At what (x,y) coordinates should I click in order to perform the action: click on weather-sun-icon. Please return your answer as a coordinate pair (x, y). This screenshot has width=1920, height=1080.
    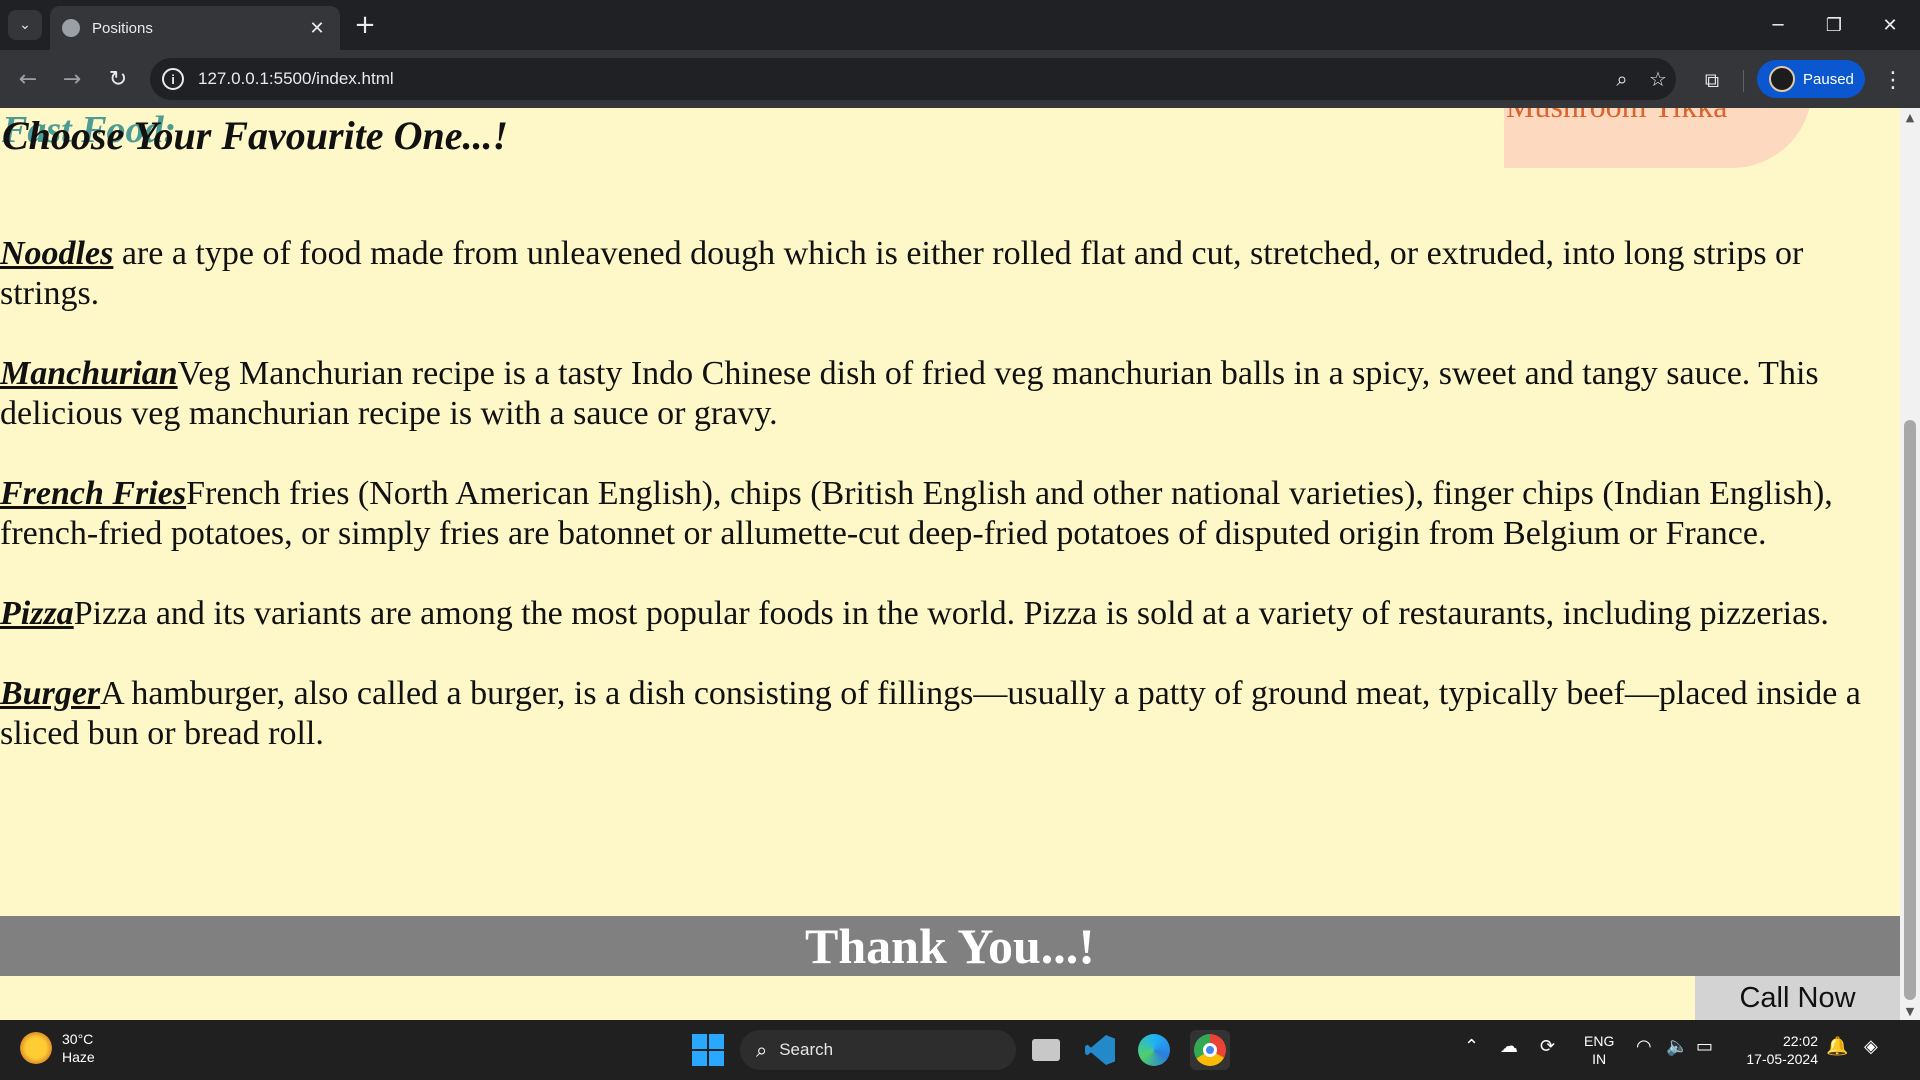
    Looking at the image, I should click on (36, 1048).